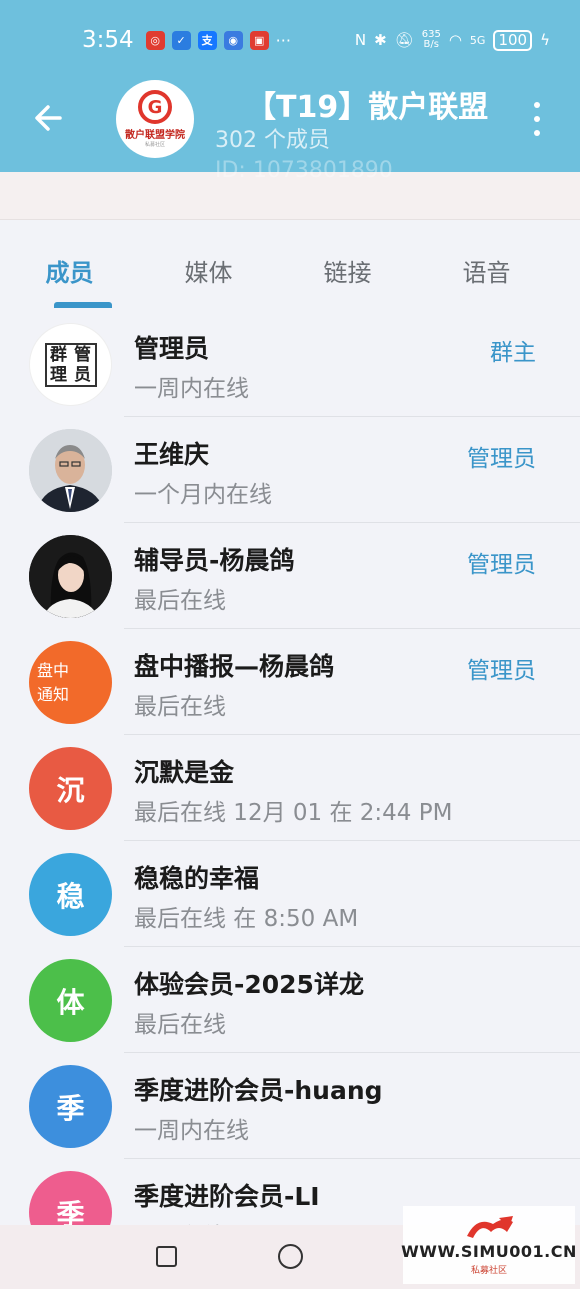  What do you see at coordinates (234, 666) in the screenshot?
I see `member-name: 盘中播报—杨晨鸽` at bounding box center [234, 666].